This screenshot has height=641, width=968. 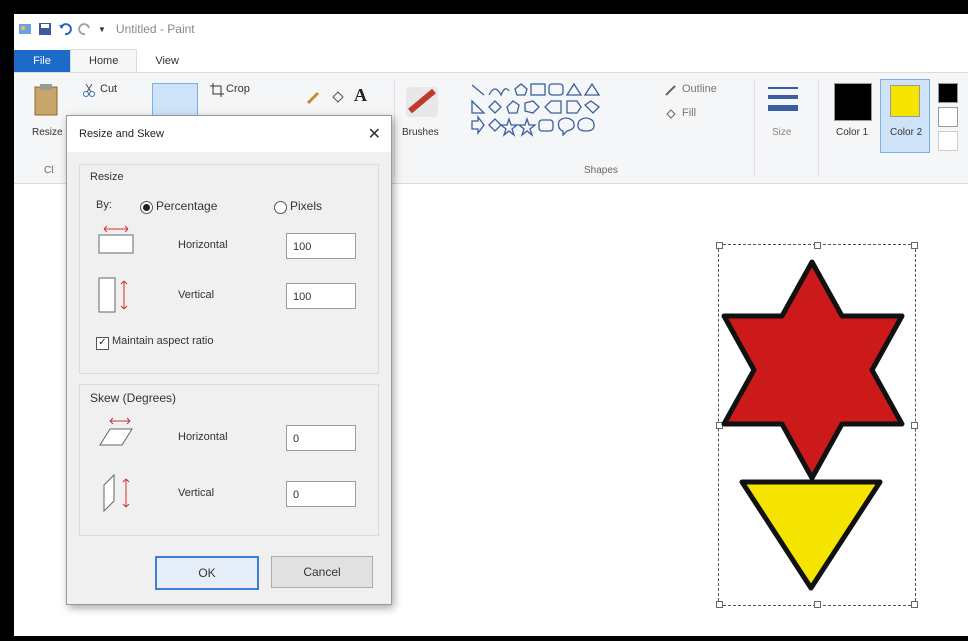 I want to click on pencil-icon, so click(x=314, y=97).